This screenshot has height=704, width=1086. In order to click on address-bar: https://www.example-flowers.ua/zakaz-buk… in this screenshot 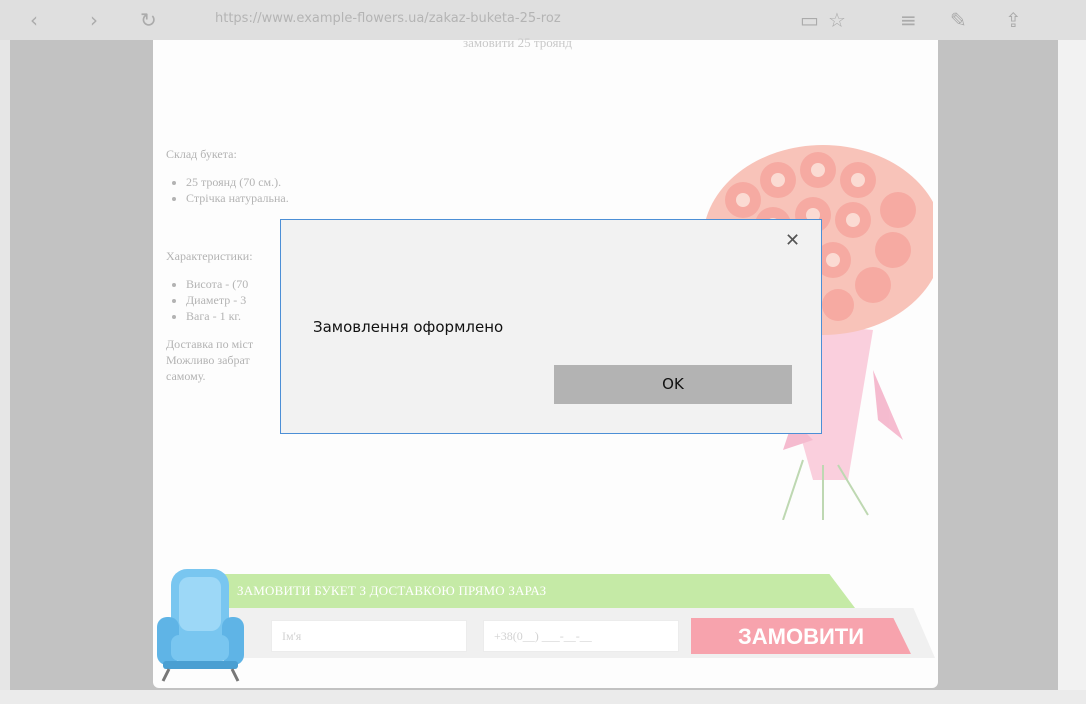, I will do `click(490, 18)`.